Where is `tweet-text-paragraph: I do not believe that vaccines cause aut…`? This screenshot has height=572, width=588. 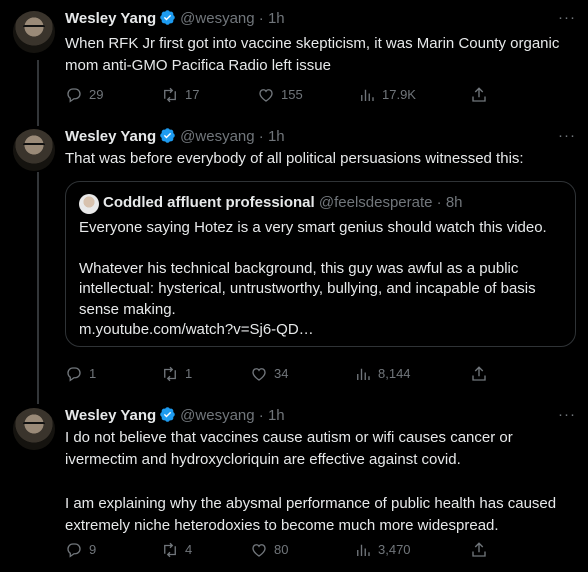 tweet-text-paragraph: I do not believe that vaccines cause aut… is located at coordinates (289, 448).